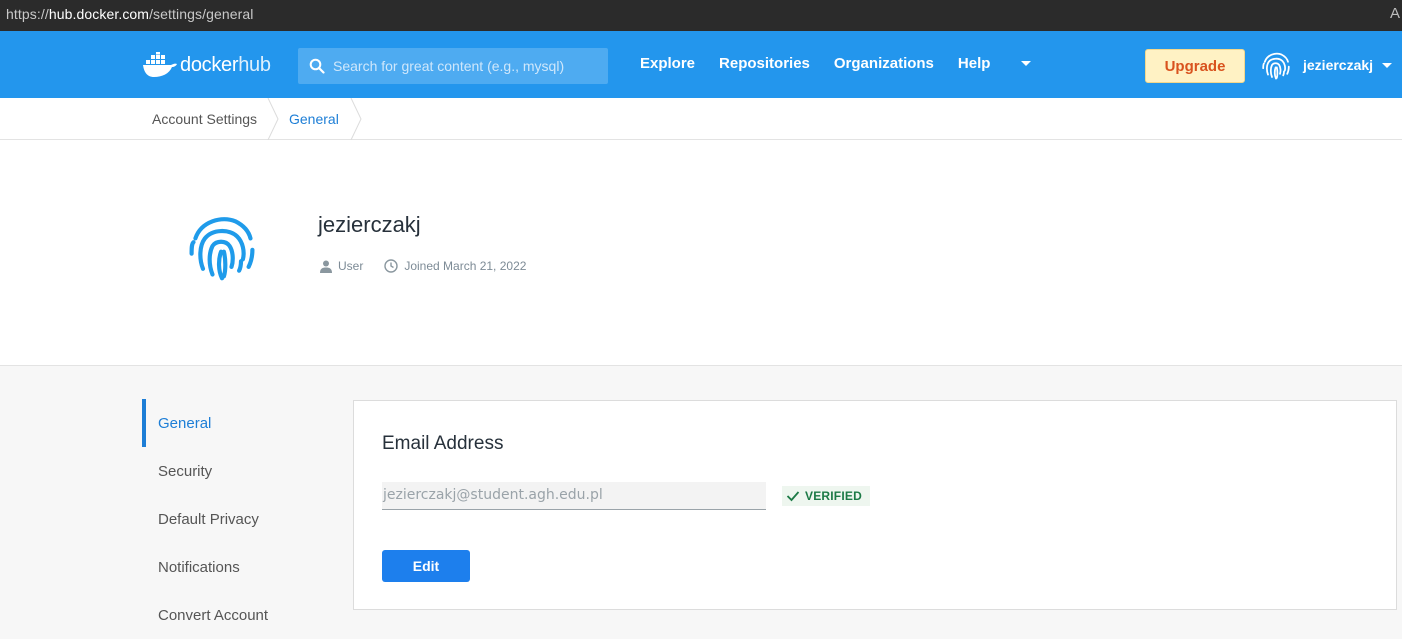 The height and width of the screenshot is (639, 1402). I want to click on nav-links: Explore Repositories Organizations Help, so click(847, 63).